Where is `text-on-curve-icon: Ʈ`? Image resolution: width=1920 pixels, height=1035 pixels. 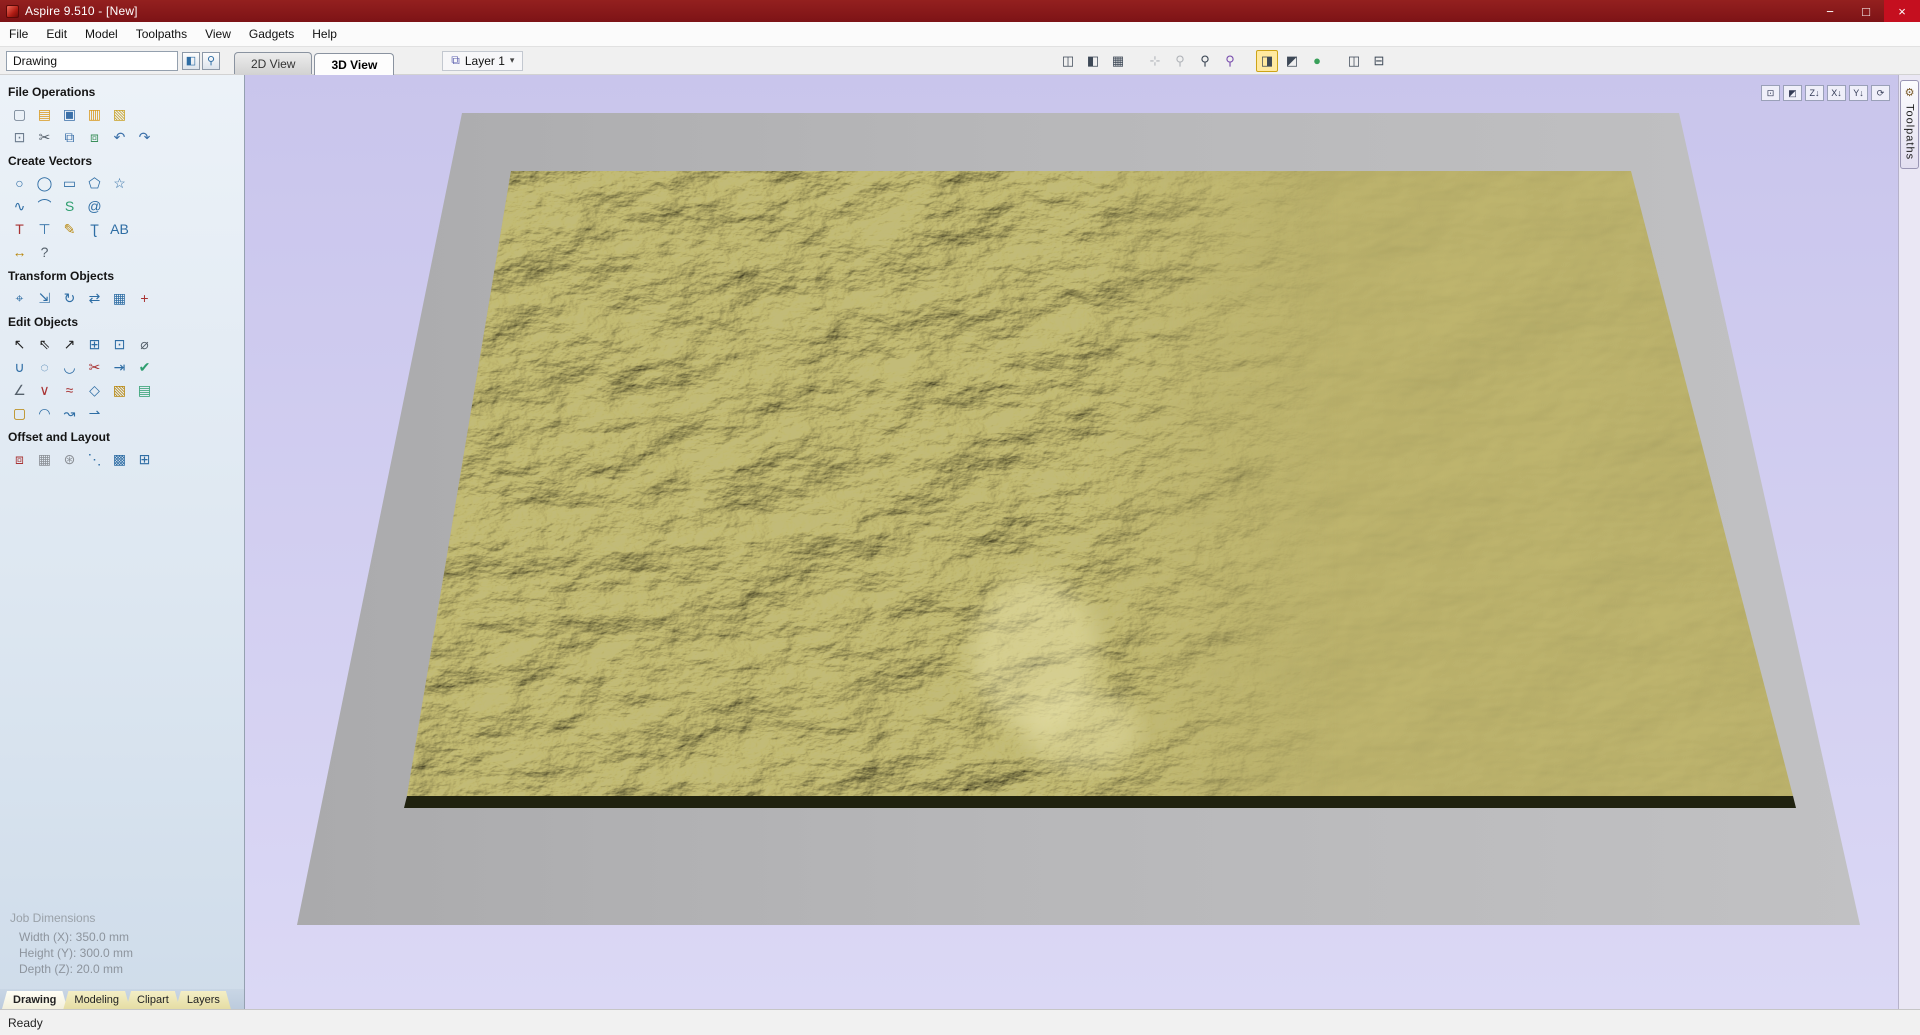 text-on-curve-icon: Ʈ is located at coordinates (94, 229).